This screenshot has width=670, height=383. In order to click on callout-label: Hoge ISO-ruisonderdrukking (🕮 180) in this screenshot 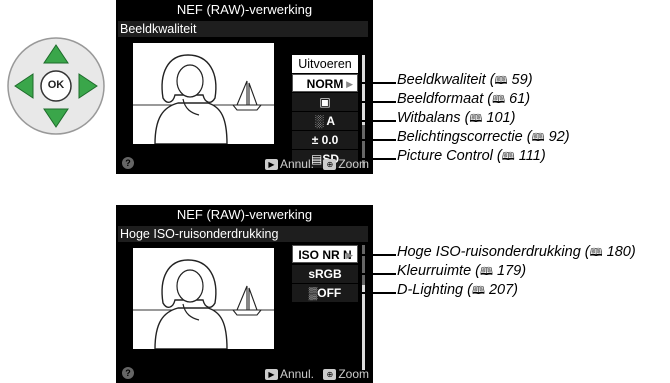, I will do `click(516, 252)`.